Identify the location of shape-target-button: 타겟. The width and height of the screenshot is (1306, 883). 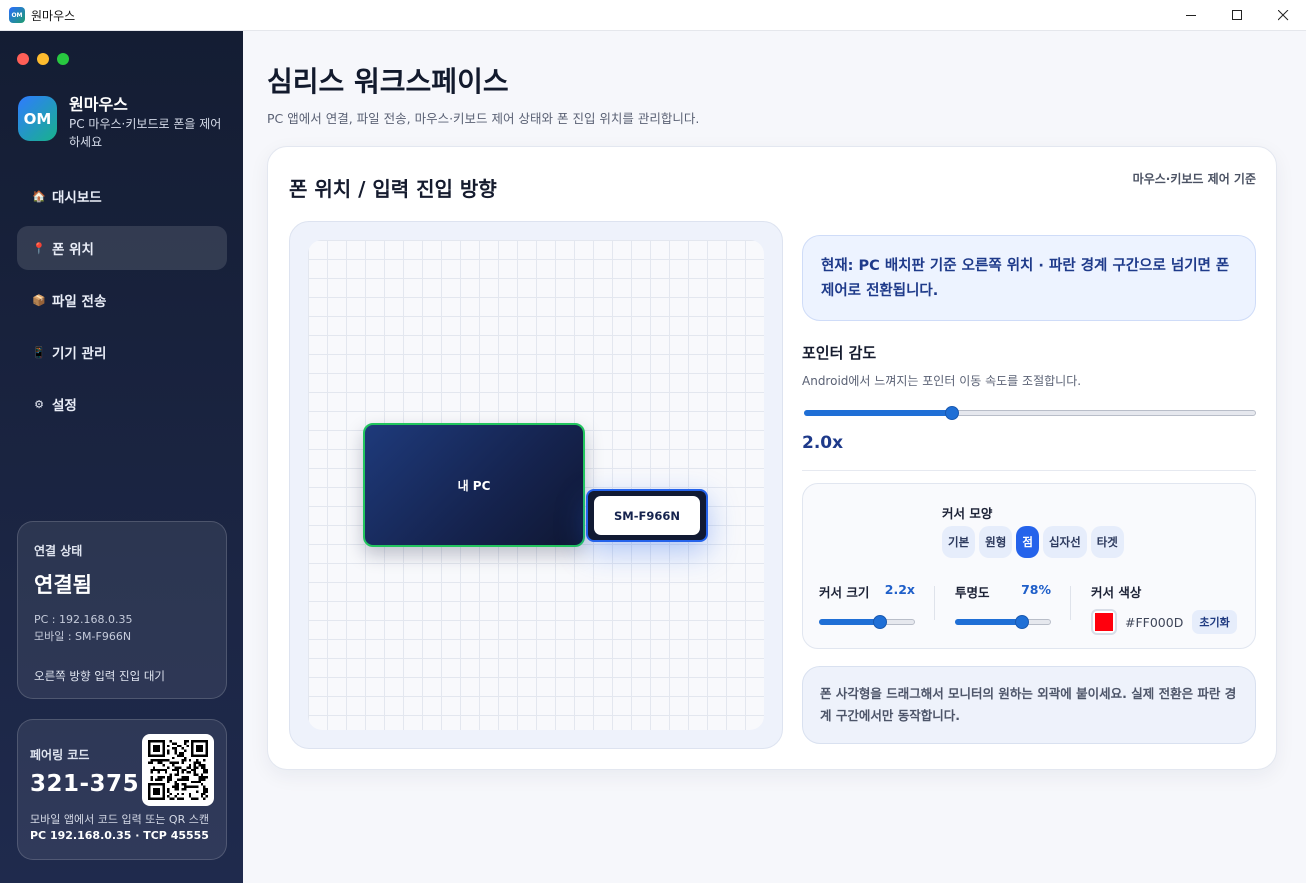
(1107, 542).